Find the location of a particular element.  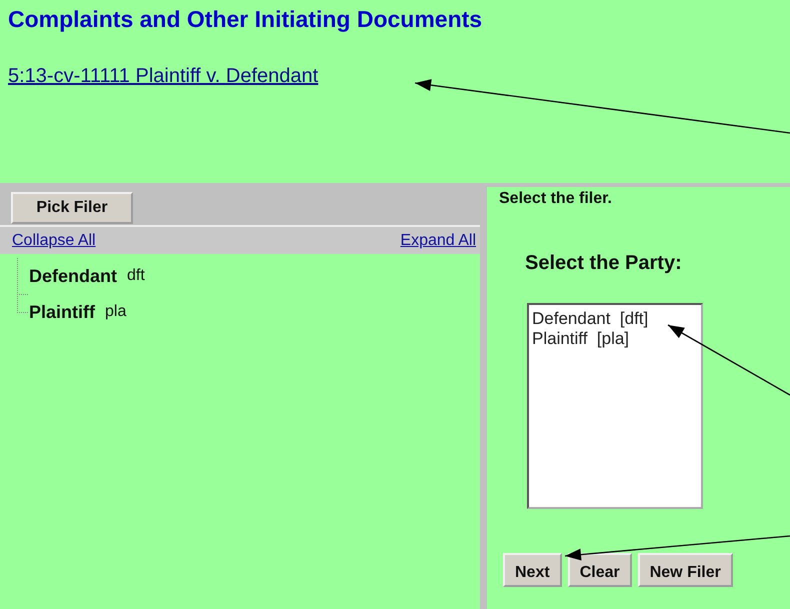

pick-filer-button: Pick Filer is located at coordinates (72, 208).